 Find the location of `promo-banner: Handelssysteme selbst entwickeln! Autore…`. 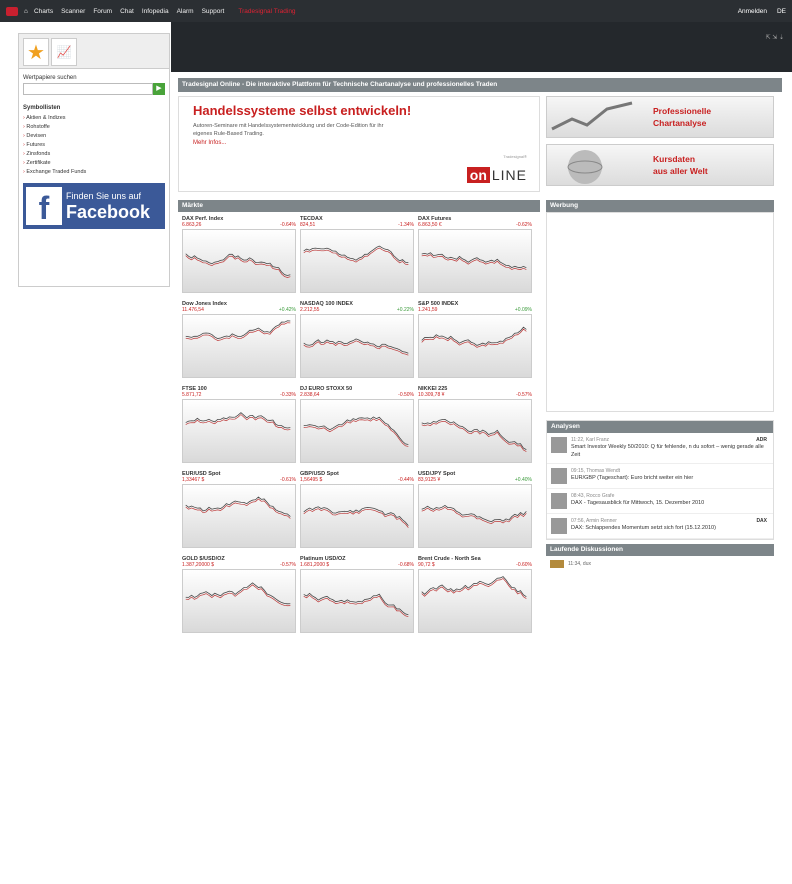

promo-banner: Handelssysteme selbst entwickeln! Autore… is located at coordinates (359, 144).